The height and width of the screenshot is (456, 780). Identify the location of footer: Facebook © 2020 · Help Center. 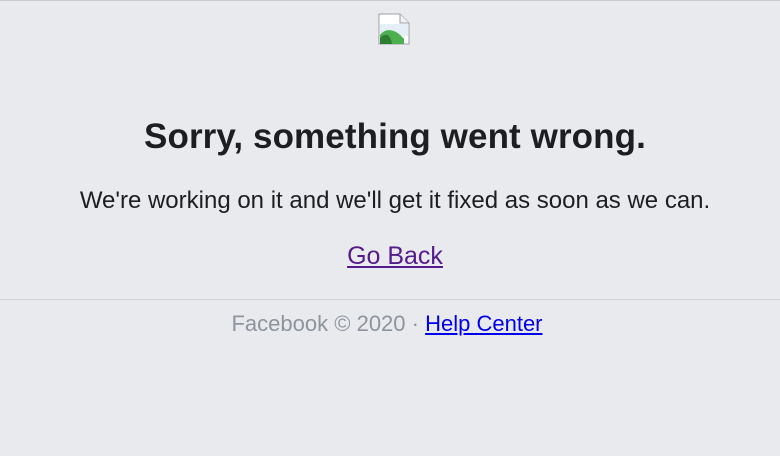
(387, 324).